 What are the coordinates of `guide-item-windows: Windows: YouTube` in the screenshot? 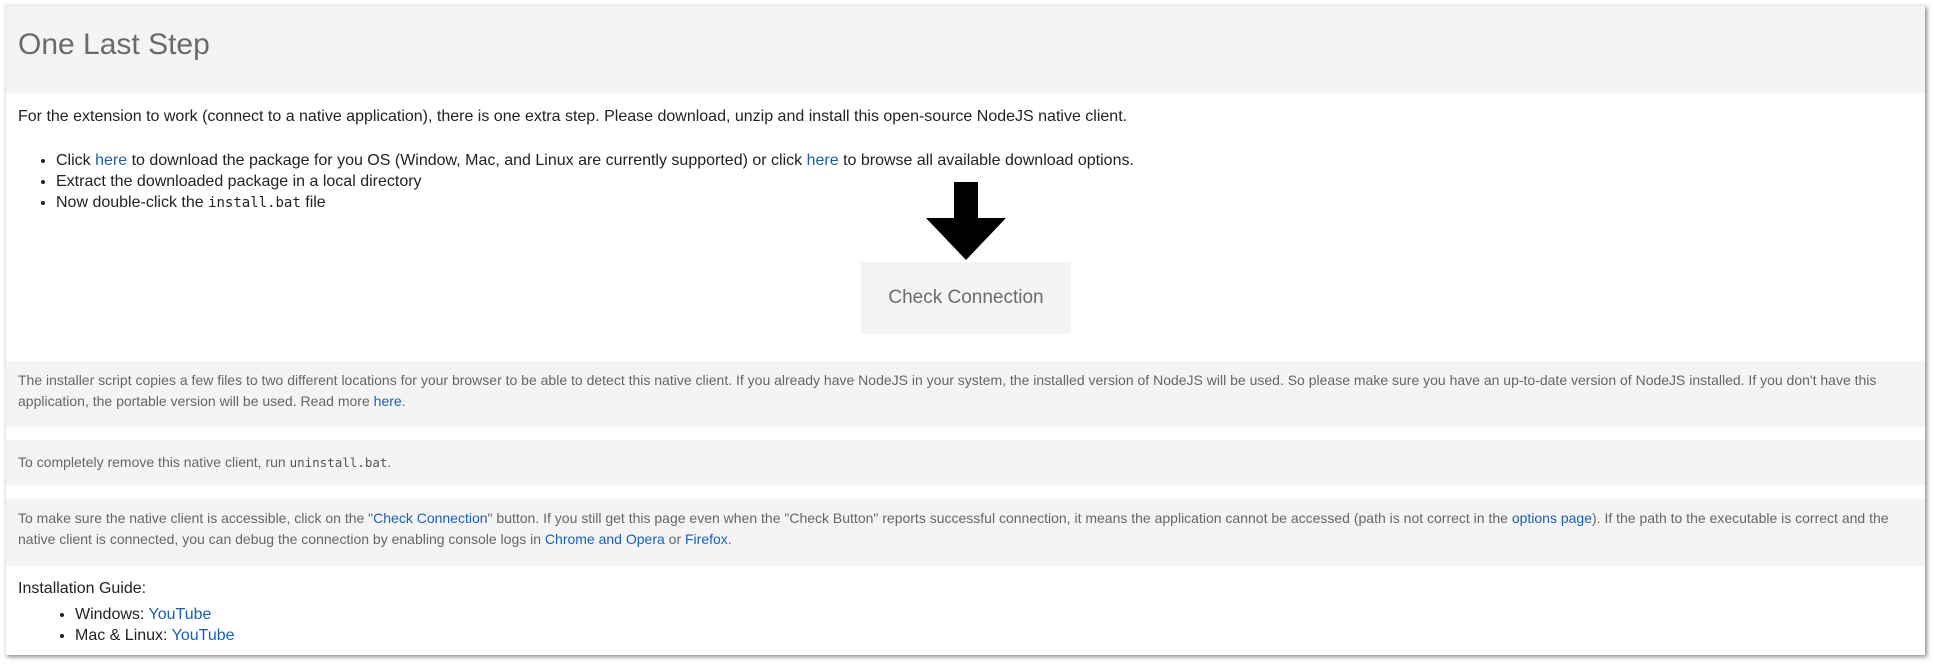 It's located at (155, 614).